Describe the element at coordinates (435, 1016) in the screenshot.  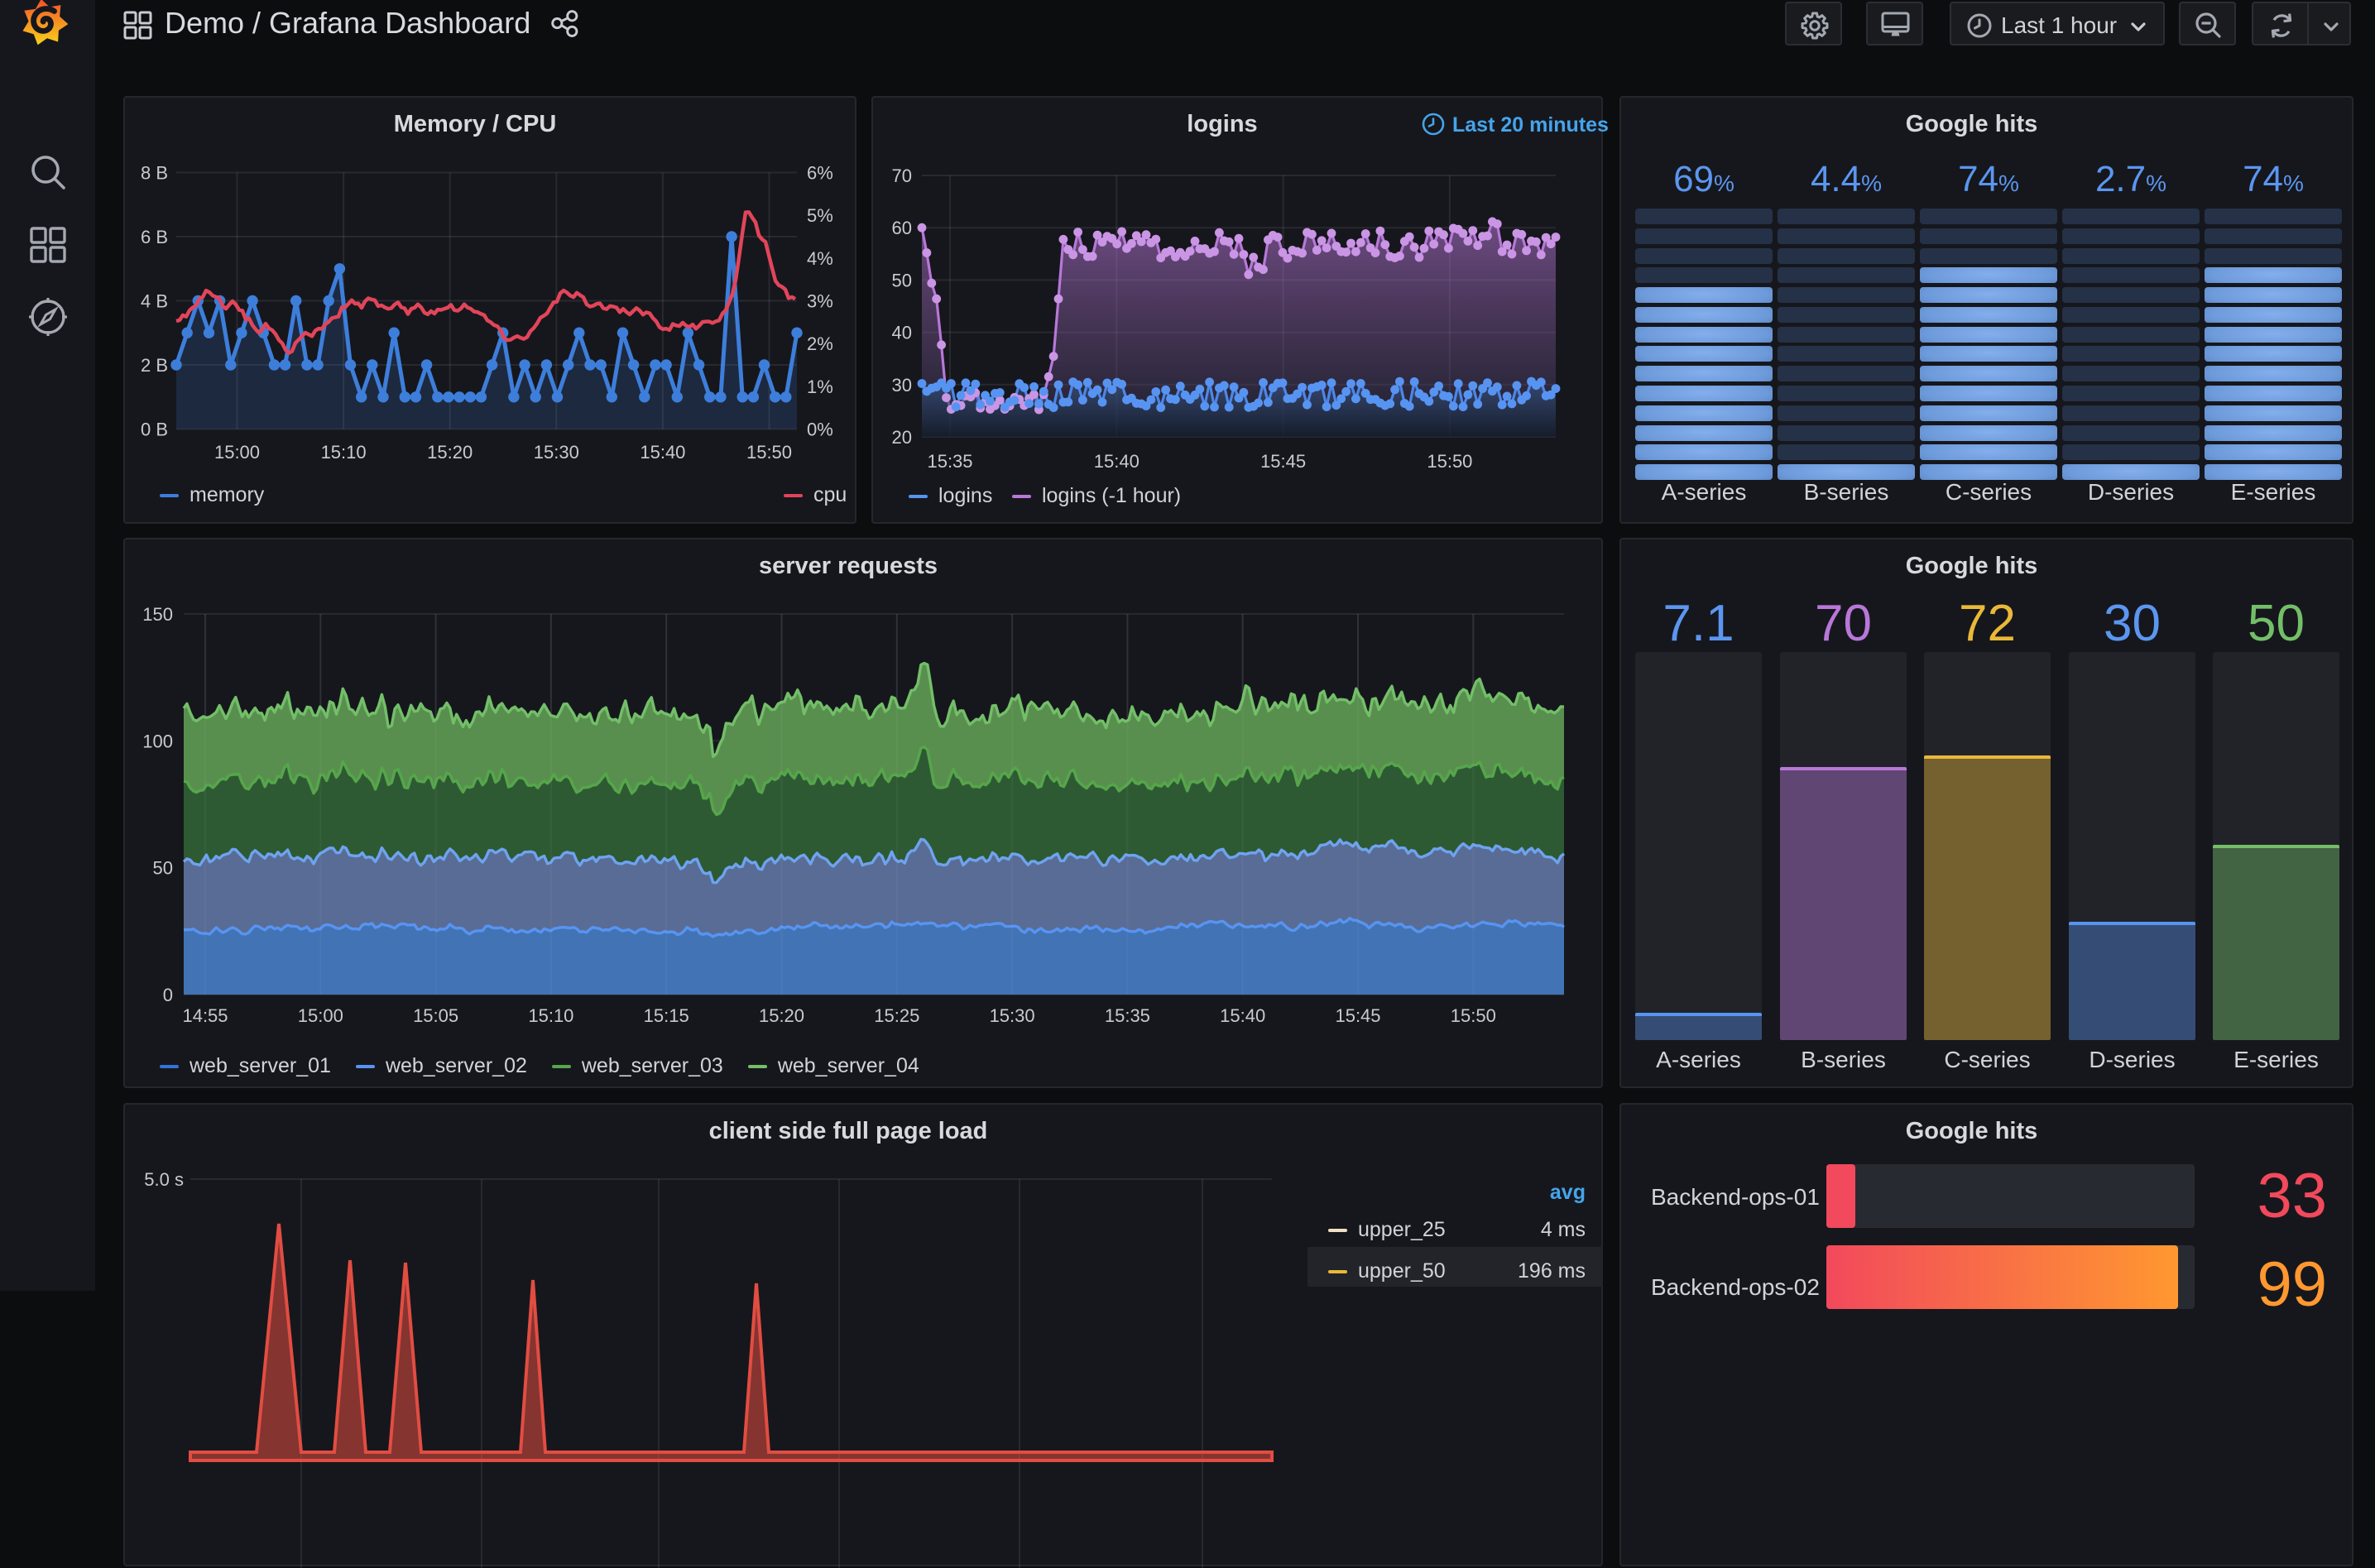
I see `svg-text: 15:05` at that location.